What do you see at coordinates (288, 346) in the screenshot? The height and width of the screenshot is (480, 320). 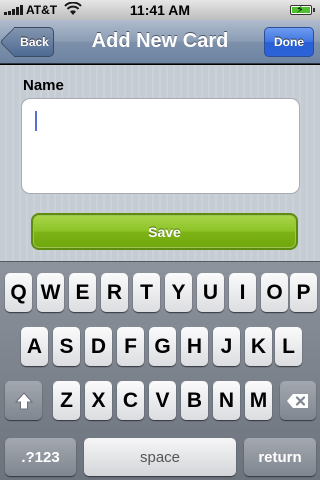 I see `key-l: L` at bounding box center [288, 346].